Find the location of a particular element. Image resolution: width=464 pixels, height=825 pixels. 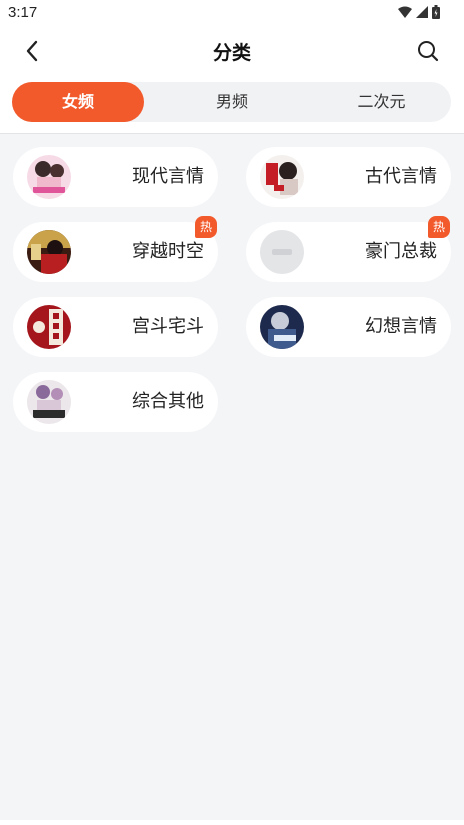

tab-male: 男频 is located at coordinates (232, 102).